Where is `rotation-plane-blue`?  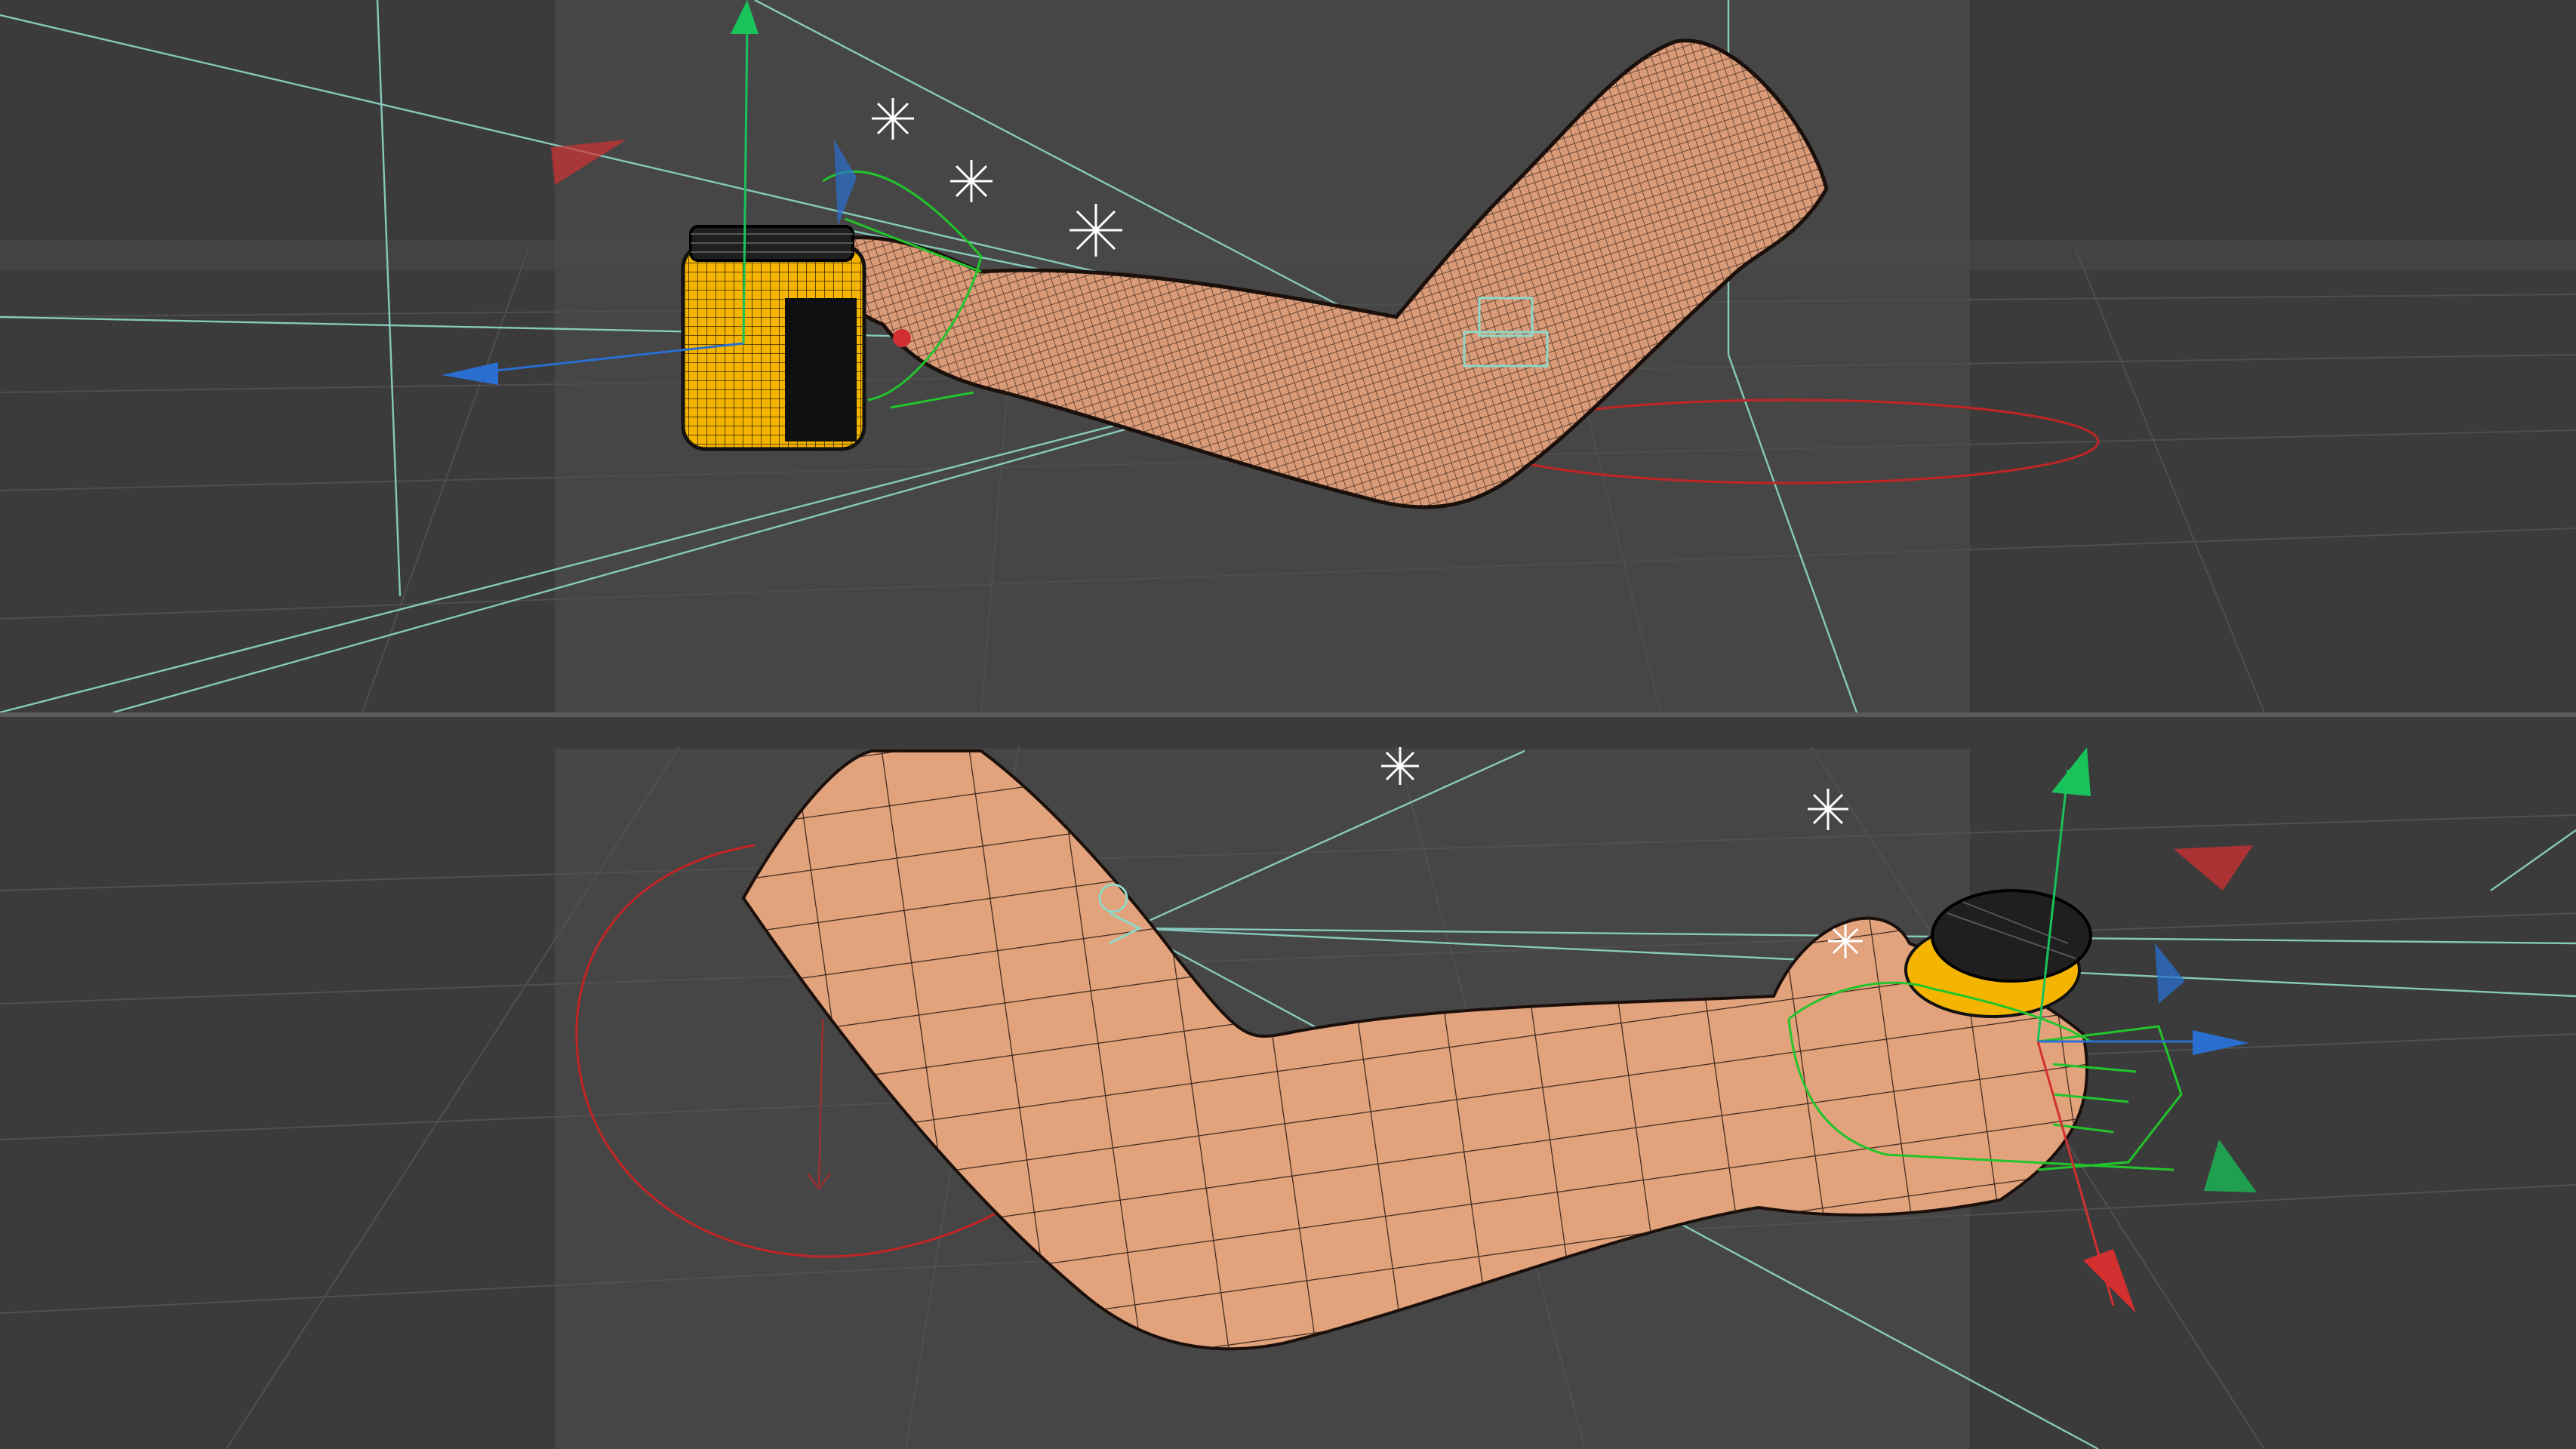 rotation-plane-blue is located at coordinates (2170, 973).